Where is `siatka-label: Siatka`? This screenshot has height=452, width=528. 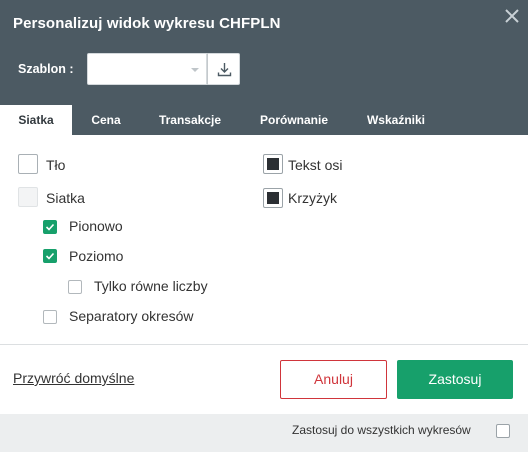 siatka-label: Siatka is located at coordinates (65, 198).